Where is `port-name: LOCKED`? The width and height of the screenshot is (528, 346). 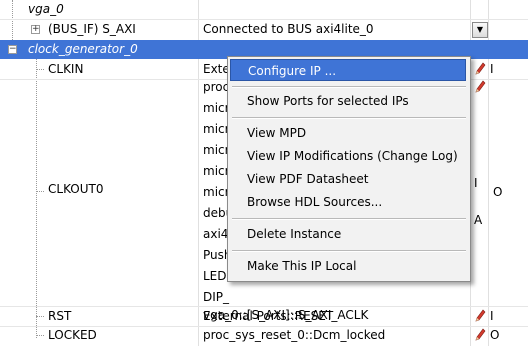 port-name: LOCKED is located at coordinates (72, 335).